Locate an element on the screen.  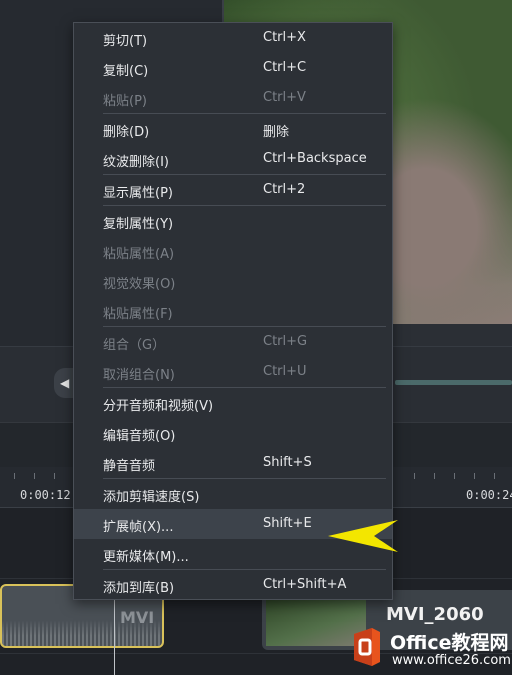
menu-item-label: 复制(C) is located at coordinates (126, 71).